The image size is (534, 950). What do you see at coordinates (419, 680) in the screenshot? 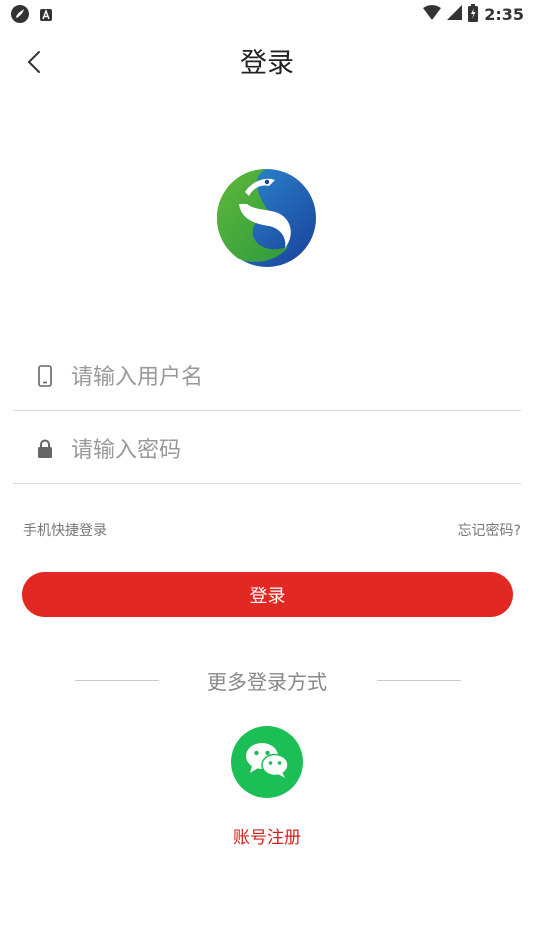
I see `divider-line-right` at bounding box center [419, 680].